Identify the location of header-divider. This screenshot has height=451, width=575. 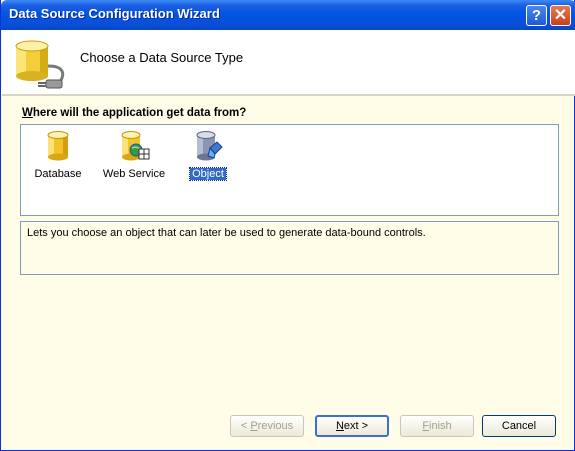
(288, 95).